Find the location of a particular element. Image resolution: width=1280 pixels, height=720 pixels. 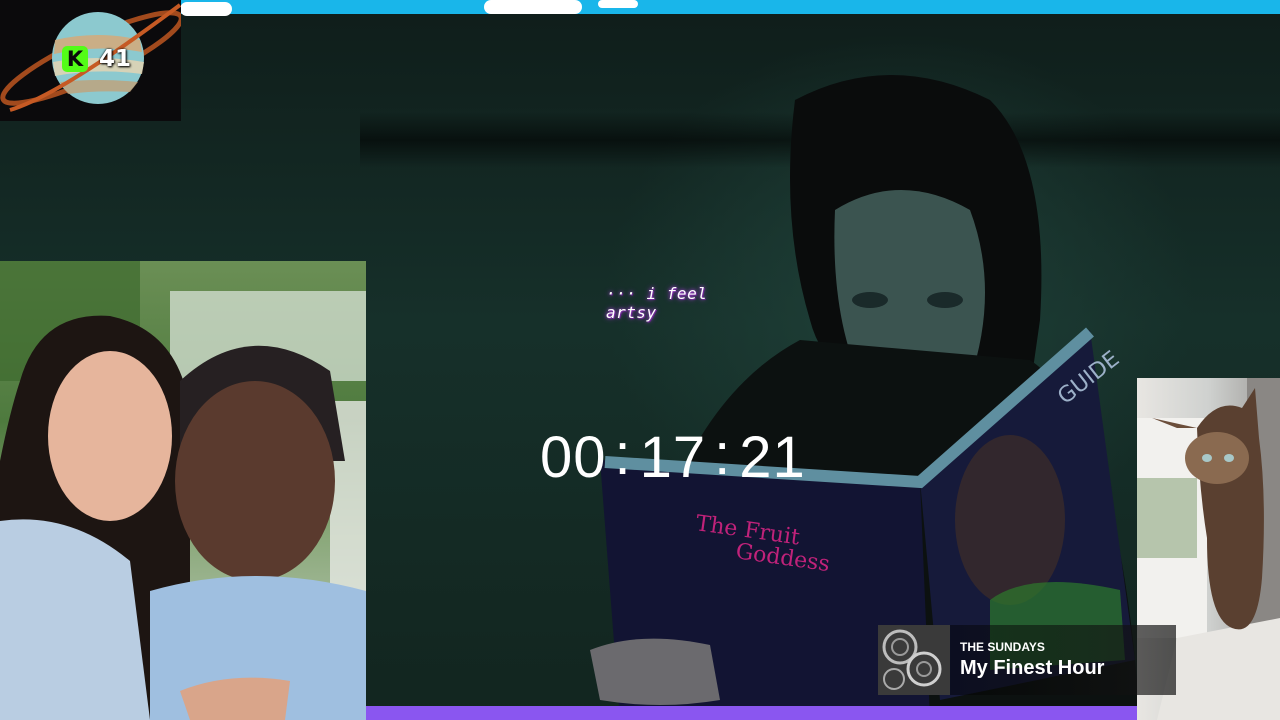

progress-bar is located at coordinates (751, 713).